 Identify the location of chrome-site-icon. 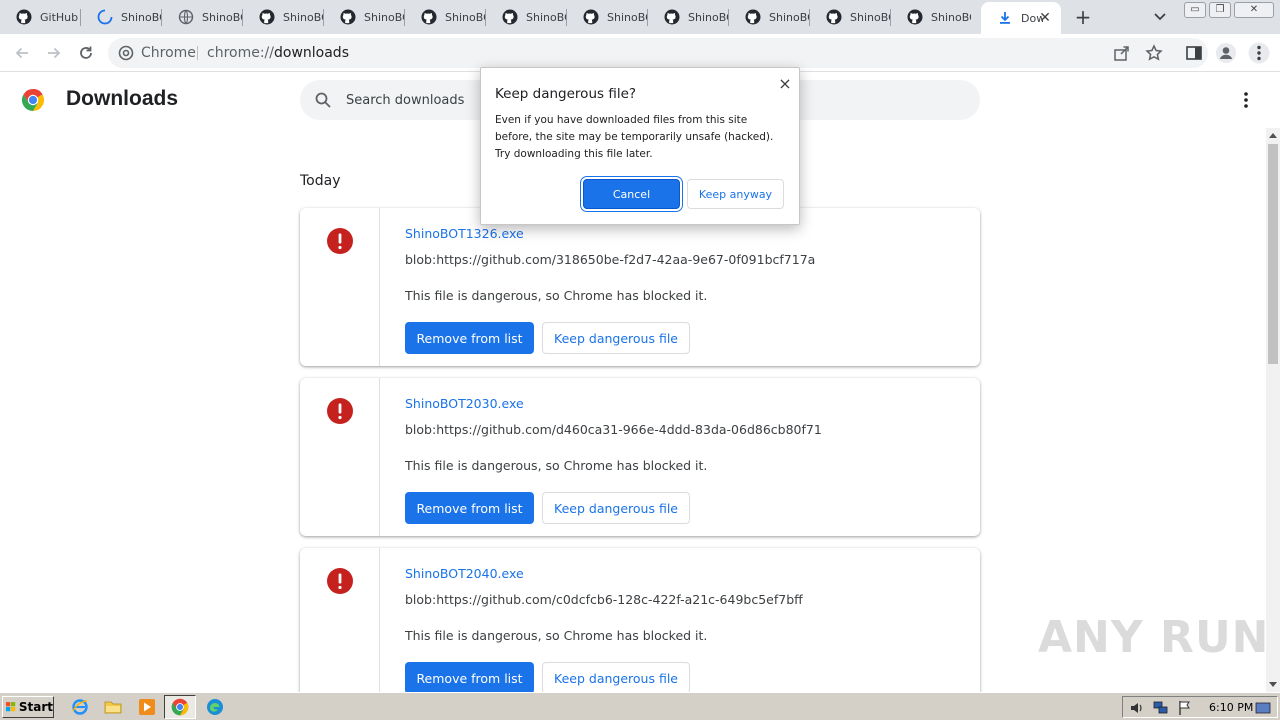
(126, 53).